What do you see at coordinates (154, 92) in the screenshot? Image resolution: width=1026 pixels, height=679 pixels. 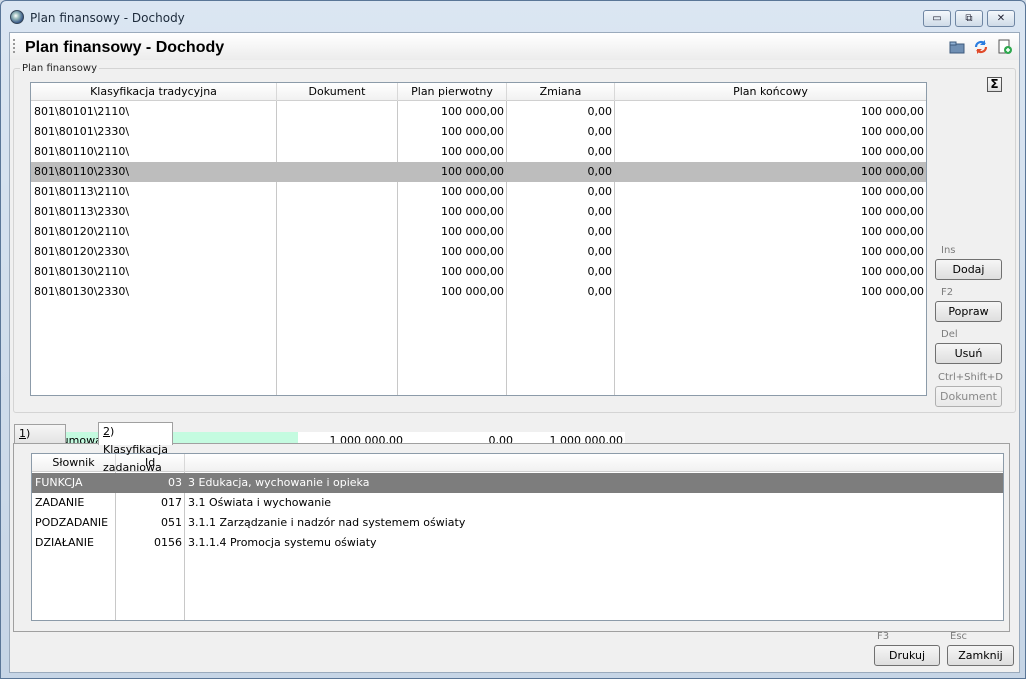 I see `column-header-klasyfikacja: Klasyfikacja tradycyjna` at bounding box center [154, 92].